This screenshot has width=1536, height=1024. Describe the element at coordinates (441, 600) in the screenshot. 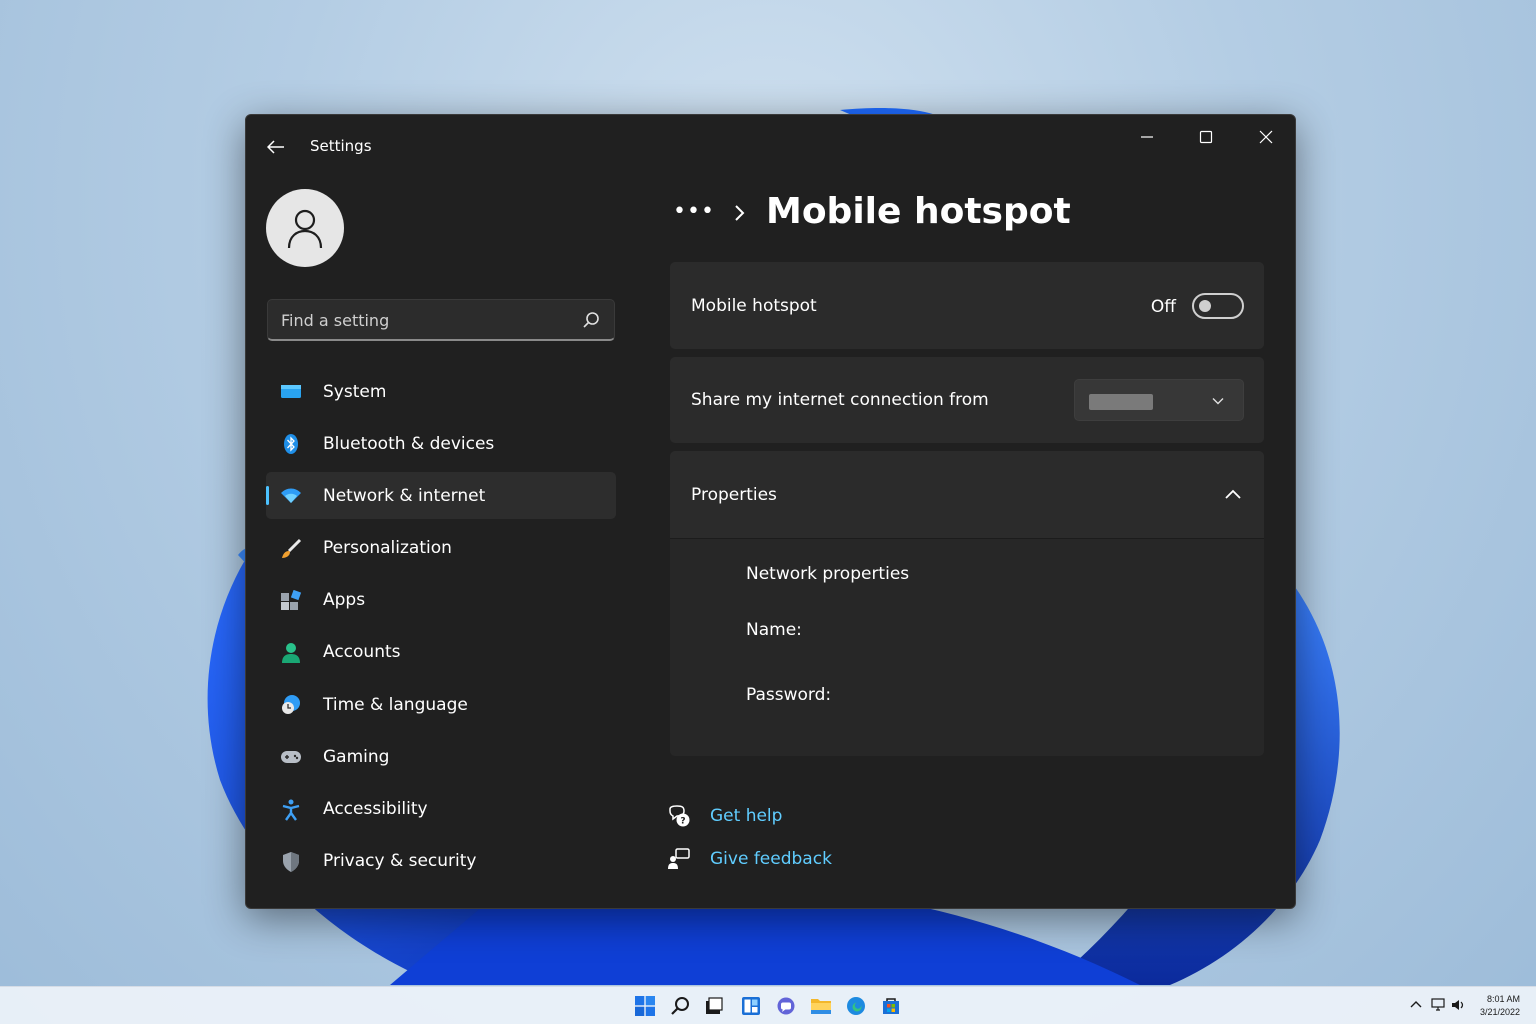

I see `sidebar-item-apps: Apps` at that location.